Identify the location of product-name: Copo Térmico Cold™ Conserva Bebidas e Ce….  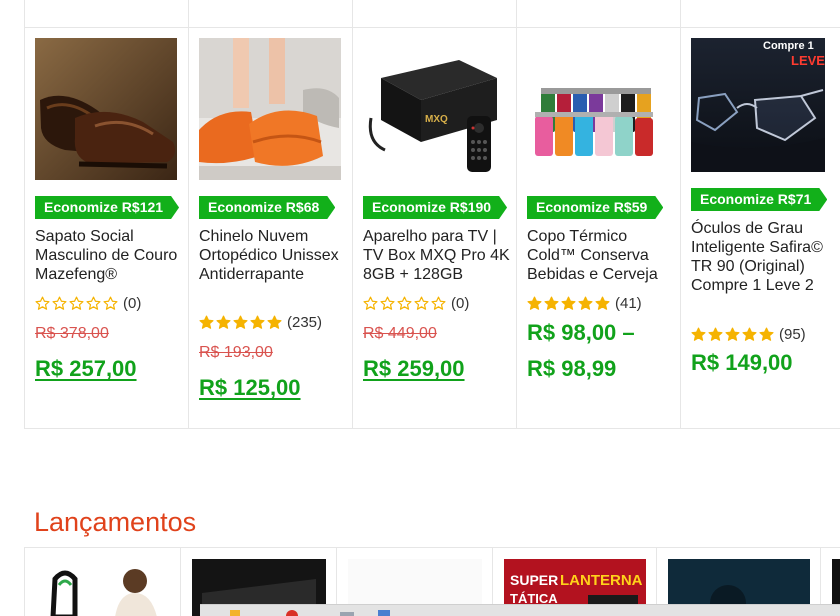
(601, 255).